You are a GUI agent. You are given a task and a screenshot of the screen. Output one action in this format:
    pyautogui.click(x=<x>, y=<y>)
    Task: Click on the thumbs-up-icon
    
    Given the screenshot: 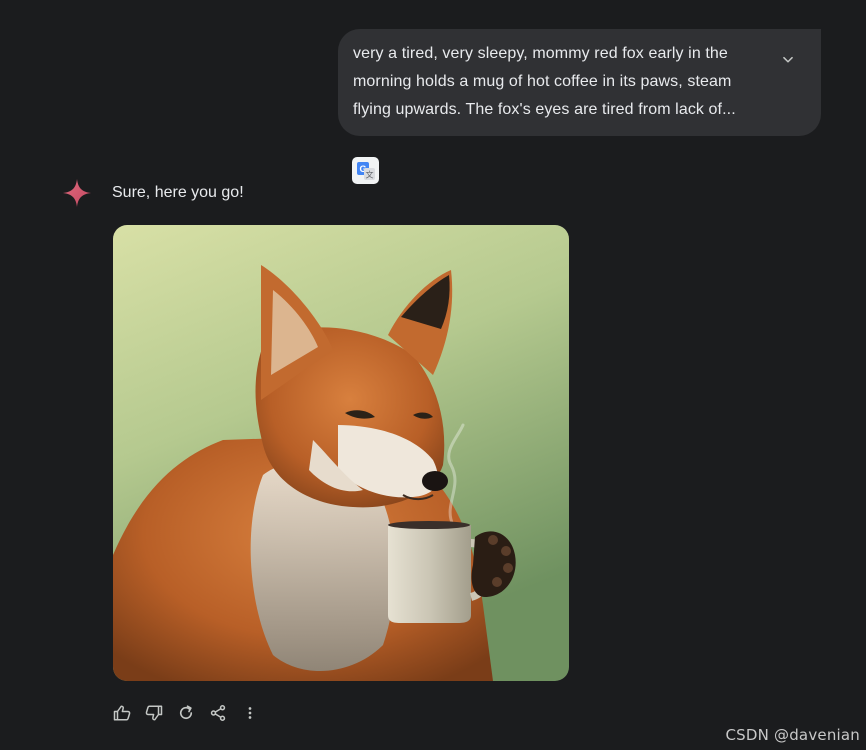 What is the action you would take?
    pyautogui.click(x=122, y=713)
    